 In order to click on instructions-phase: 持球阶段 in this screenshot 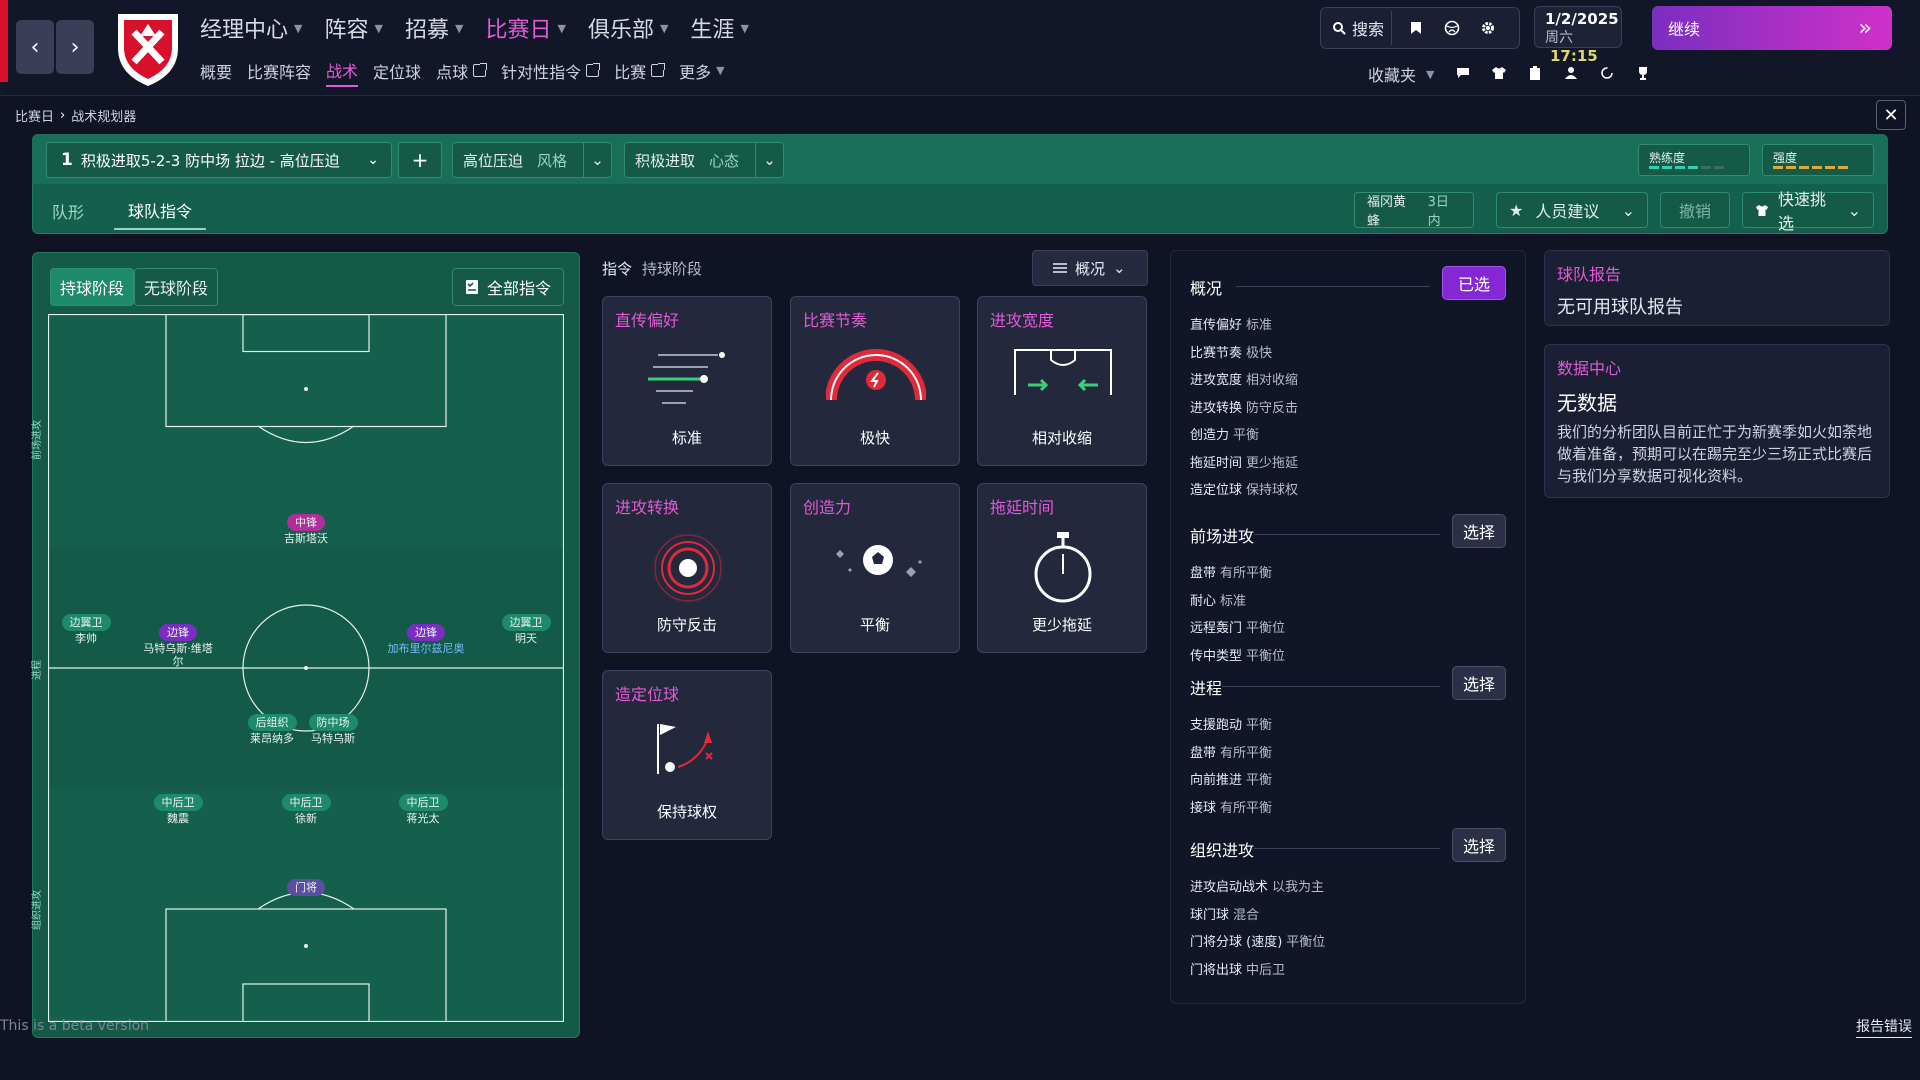, I will do `click(672, 269)`.